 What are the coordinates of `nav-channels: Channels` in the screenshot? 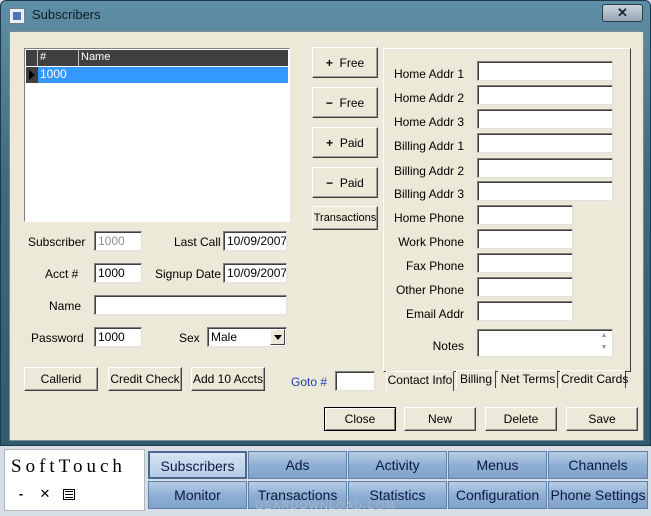 It's located at (598, 465).